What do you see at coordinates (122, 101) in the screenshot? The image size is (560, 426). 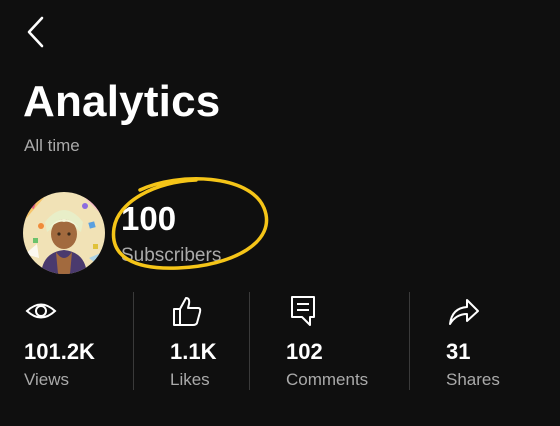 I see `page-title: Analytics` at bounding box center [122, 101].